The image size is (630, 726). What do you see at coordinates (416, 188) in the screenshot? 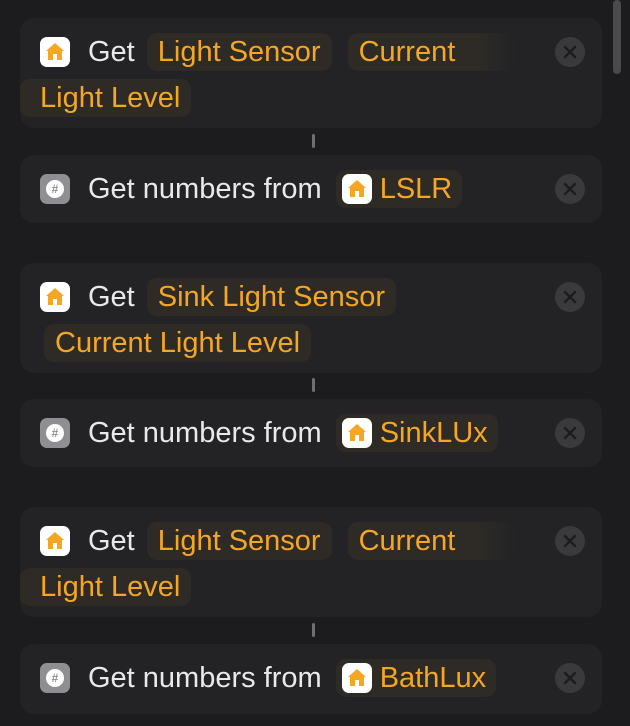
I see `variable-name: LSLR` at bounding box center [416, 188].